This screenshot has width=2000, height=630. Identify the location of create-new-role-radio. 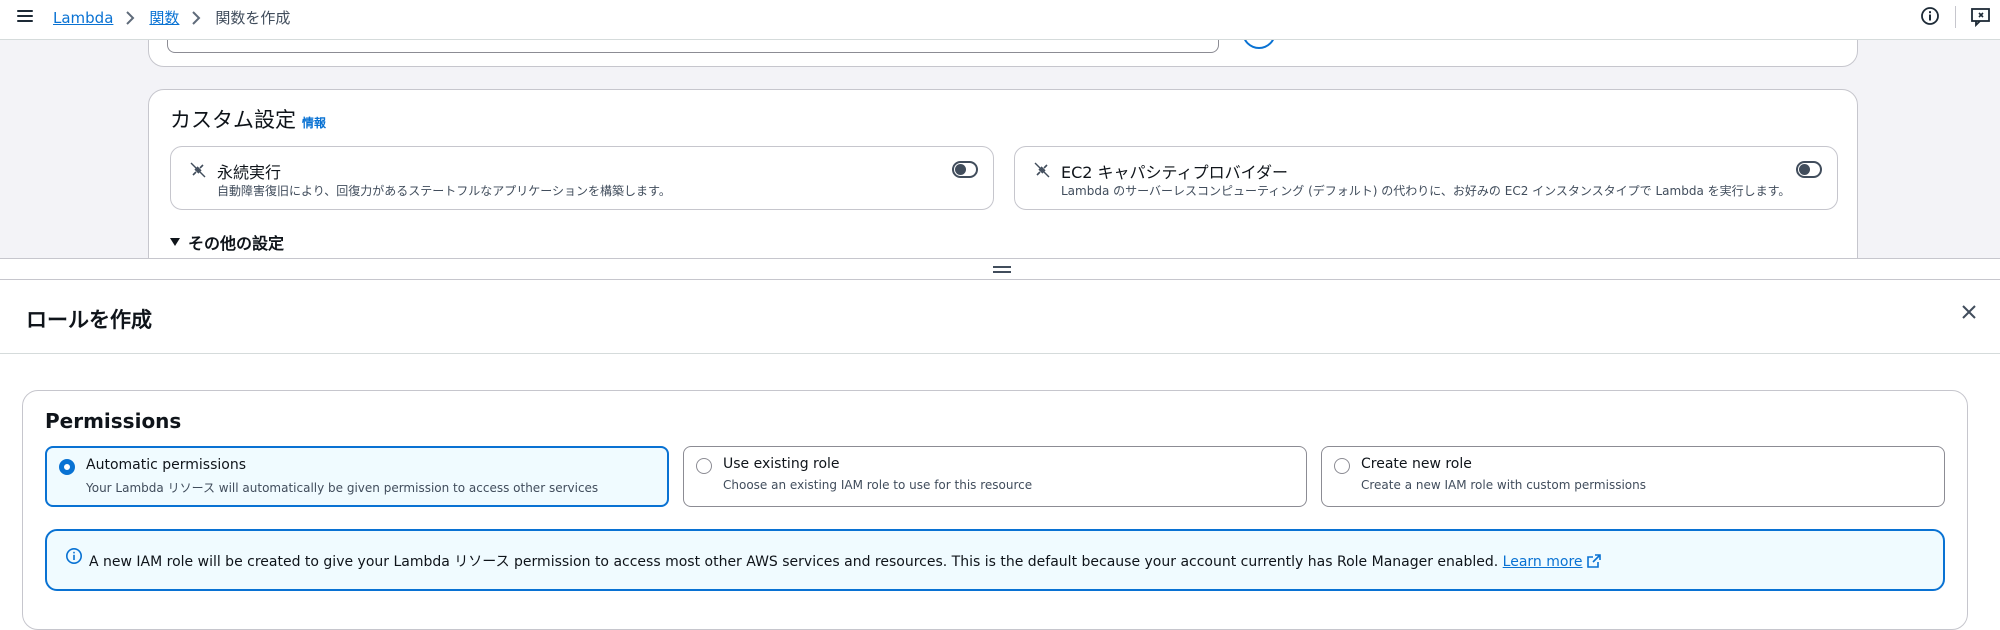
(1342, 466).